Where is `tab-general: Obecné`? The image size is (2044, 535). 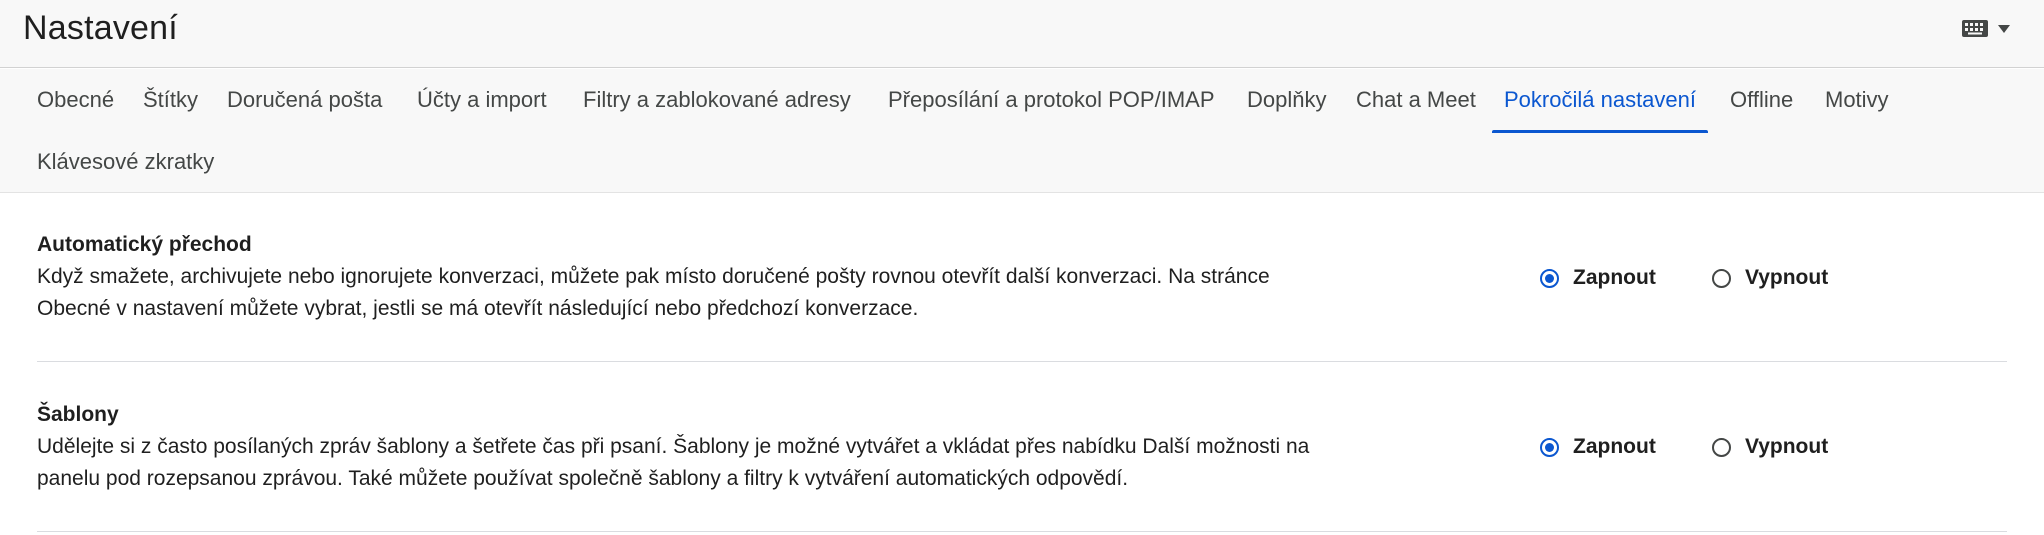
tab-general: Obecné is located at coordinates (75, 100).